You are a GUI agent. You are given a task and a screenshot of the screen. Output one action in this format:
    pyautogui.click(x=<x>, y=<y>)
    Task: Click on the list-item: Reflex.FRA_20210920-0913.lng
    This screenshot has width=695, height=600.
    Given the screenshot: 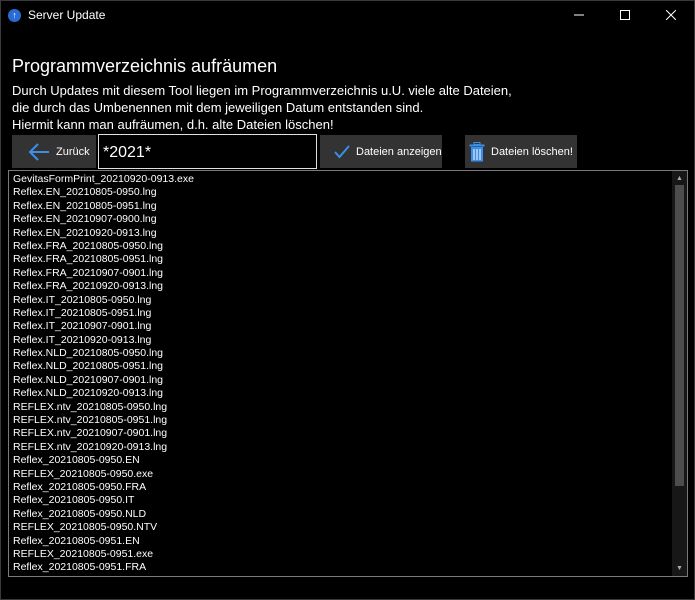 What is the action you would take?
    pyautogui.click(x=350, y=286)
    